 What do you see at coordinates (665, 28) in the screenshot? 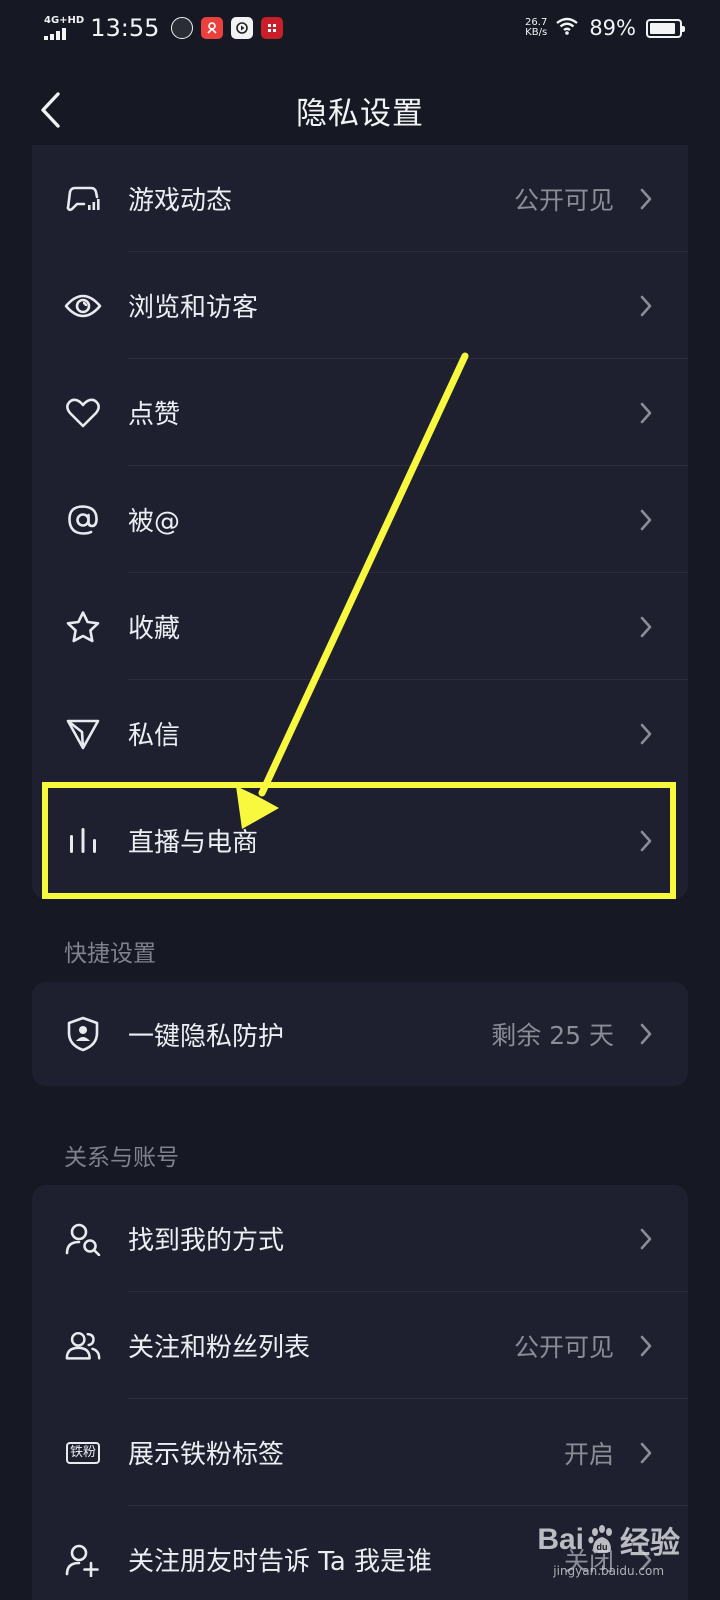
I see `battery-icon` at bounding box center [665, 28].